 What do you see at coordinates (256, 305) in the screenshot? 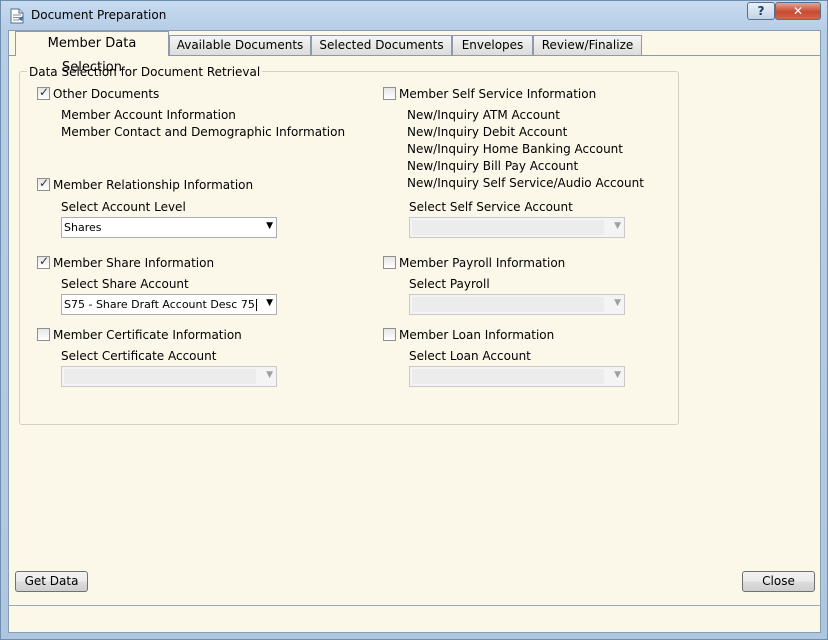
I see `text-caret` at bounding box center [256, 305].